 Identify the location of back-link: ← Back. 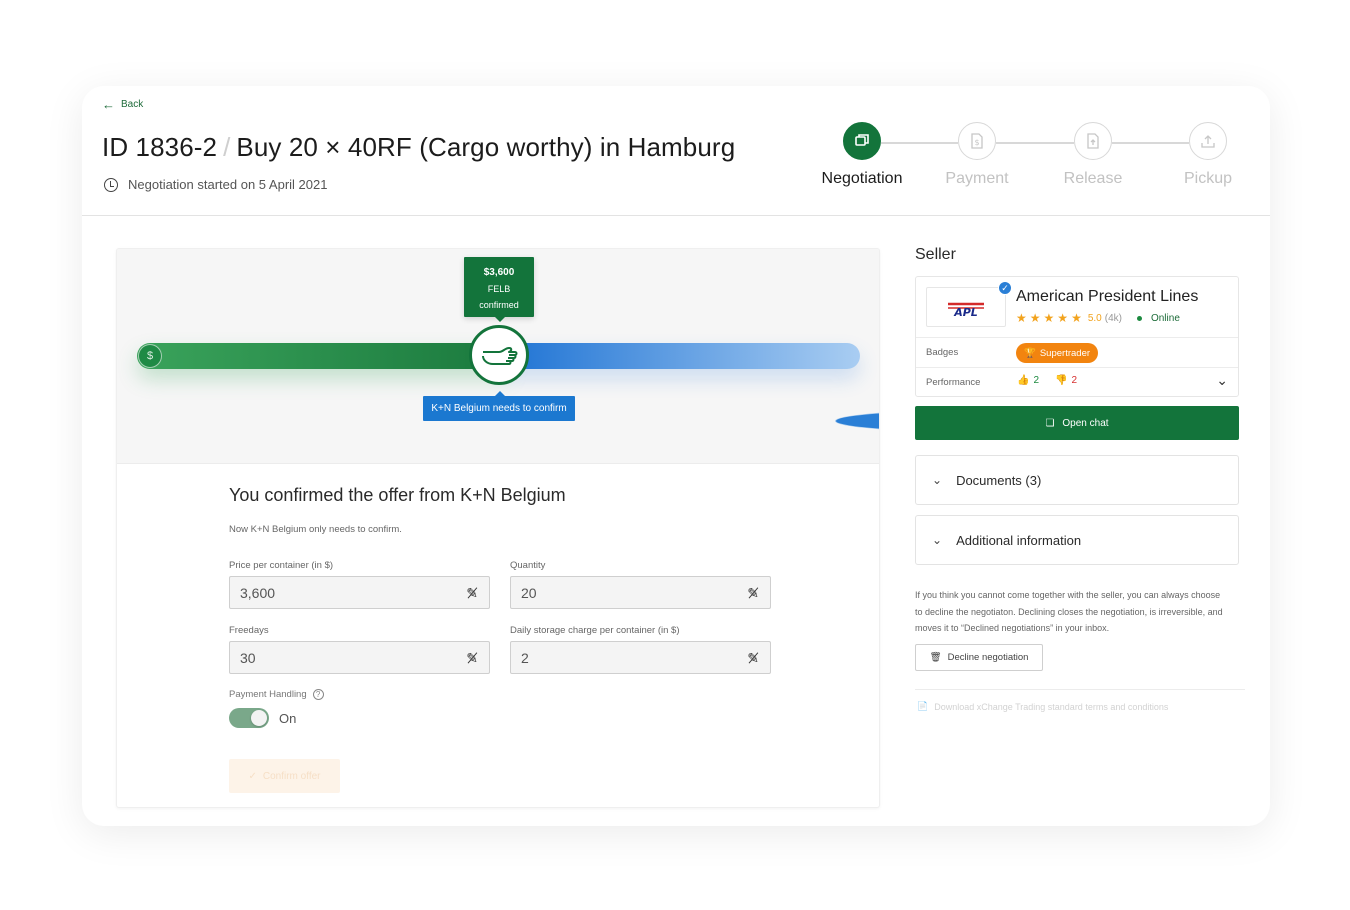
(123, 104).